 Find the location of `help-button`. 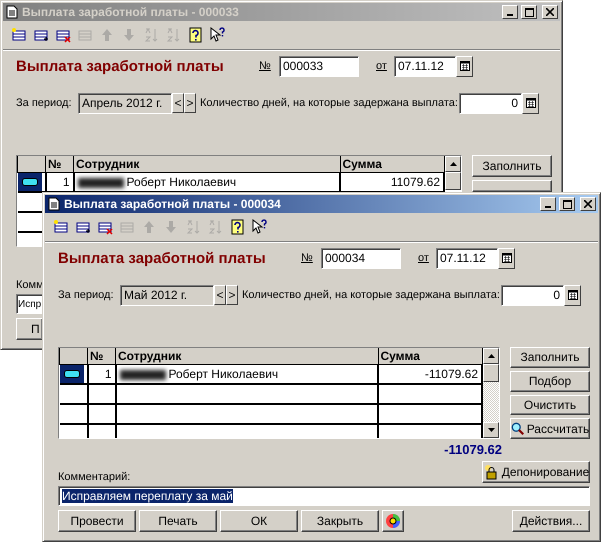

help-button is located at coordinates (393, 521).